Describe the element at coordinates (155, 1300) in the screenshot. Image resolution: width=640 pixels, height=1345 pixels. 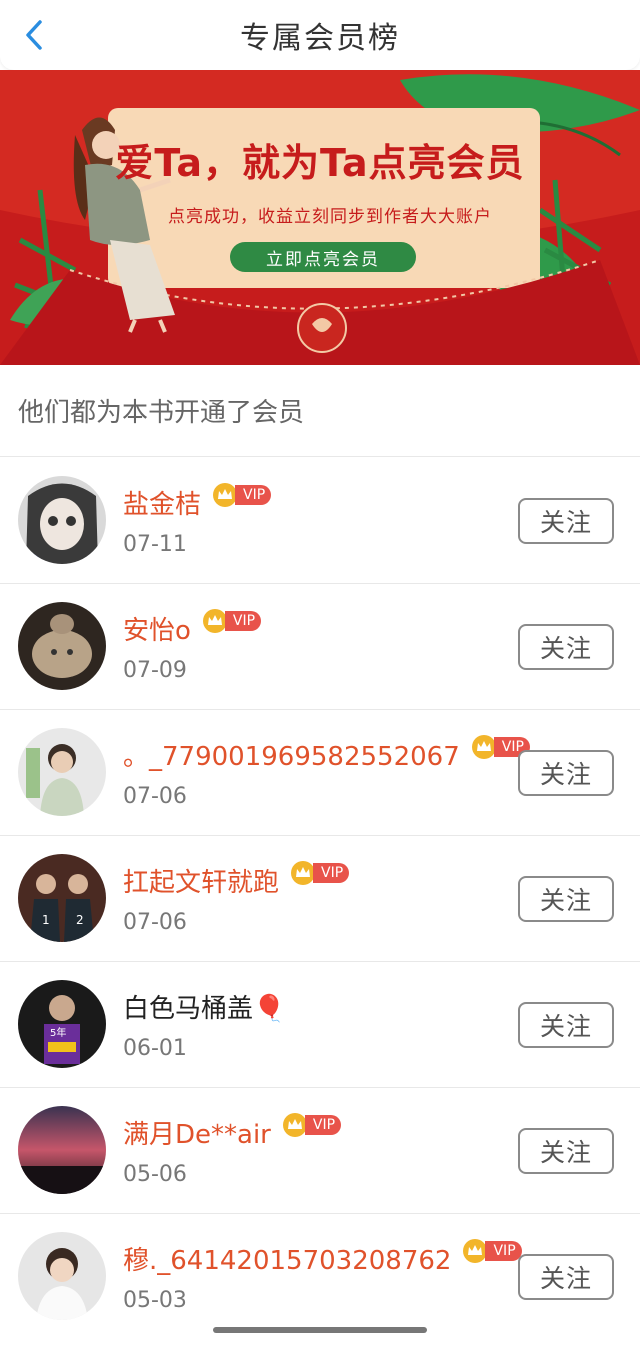
I see `member-date: 05-03` at that location.